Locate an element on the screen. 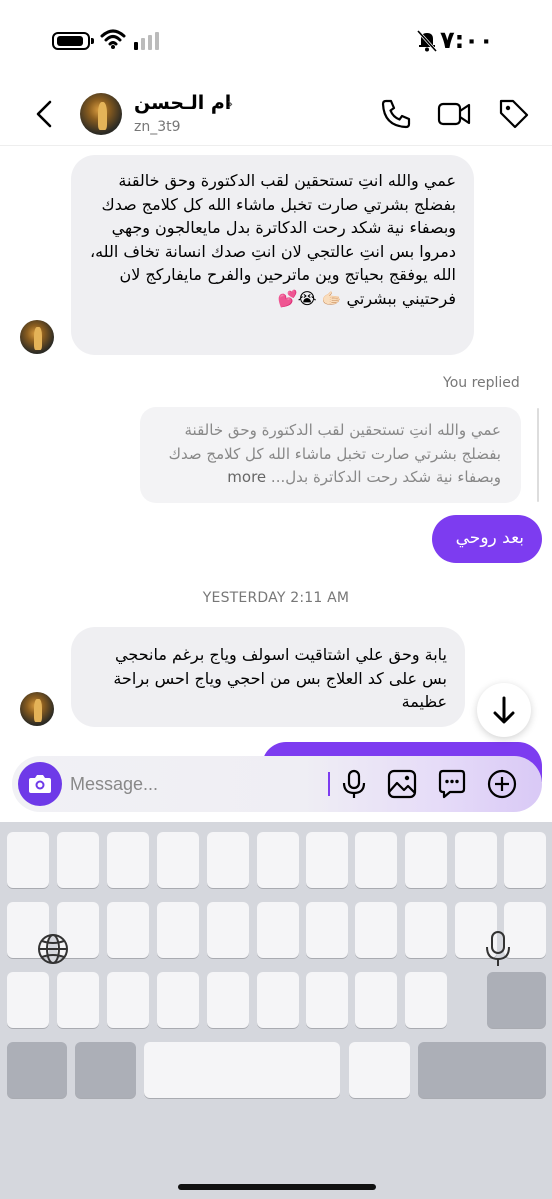  contact-name: ام الـحسن is located at coordinates (182, 103).